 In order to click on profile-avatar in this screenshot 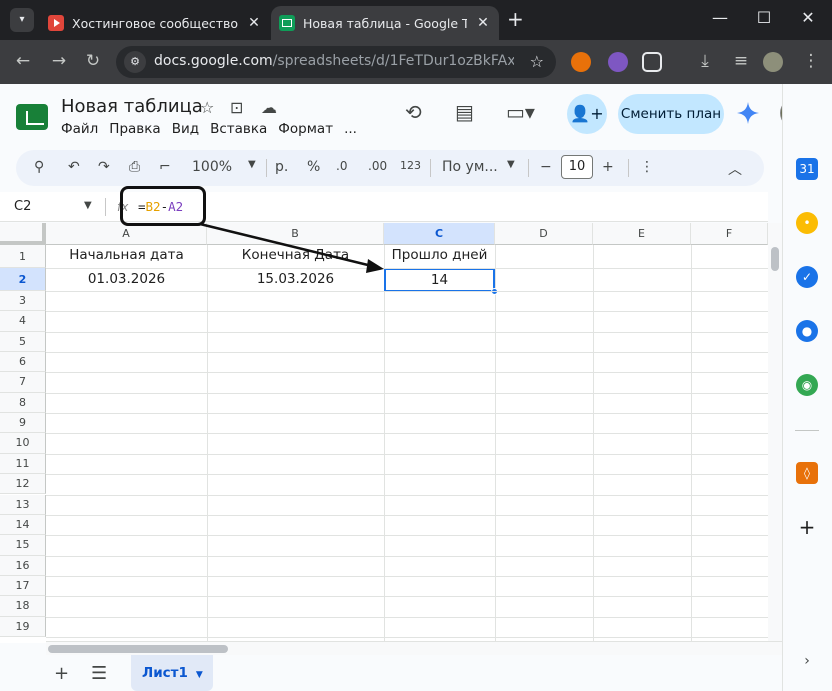, I will do `click(773, 62)`.